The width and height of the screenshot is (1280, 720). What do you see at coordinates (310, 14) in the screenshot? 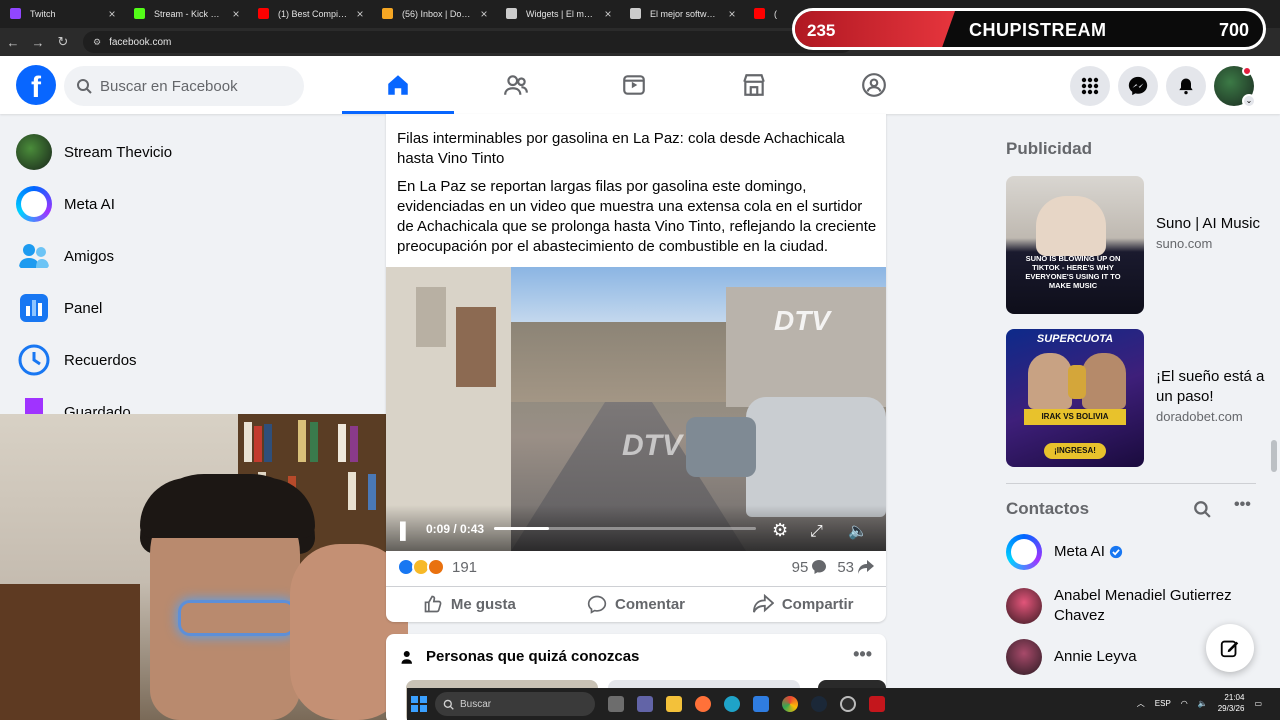
I see `browser-tab: (1) Best Compilation×` at bounding box center [310, 14].